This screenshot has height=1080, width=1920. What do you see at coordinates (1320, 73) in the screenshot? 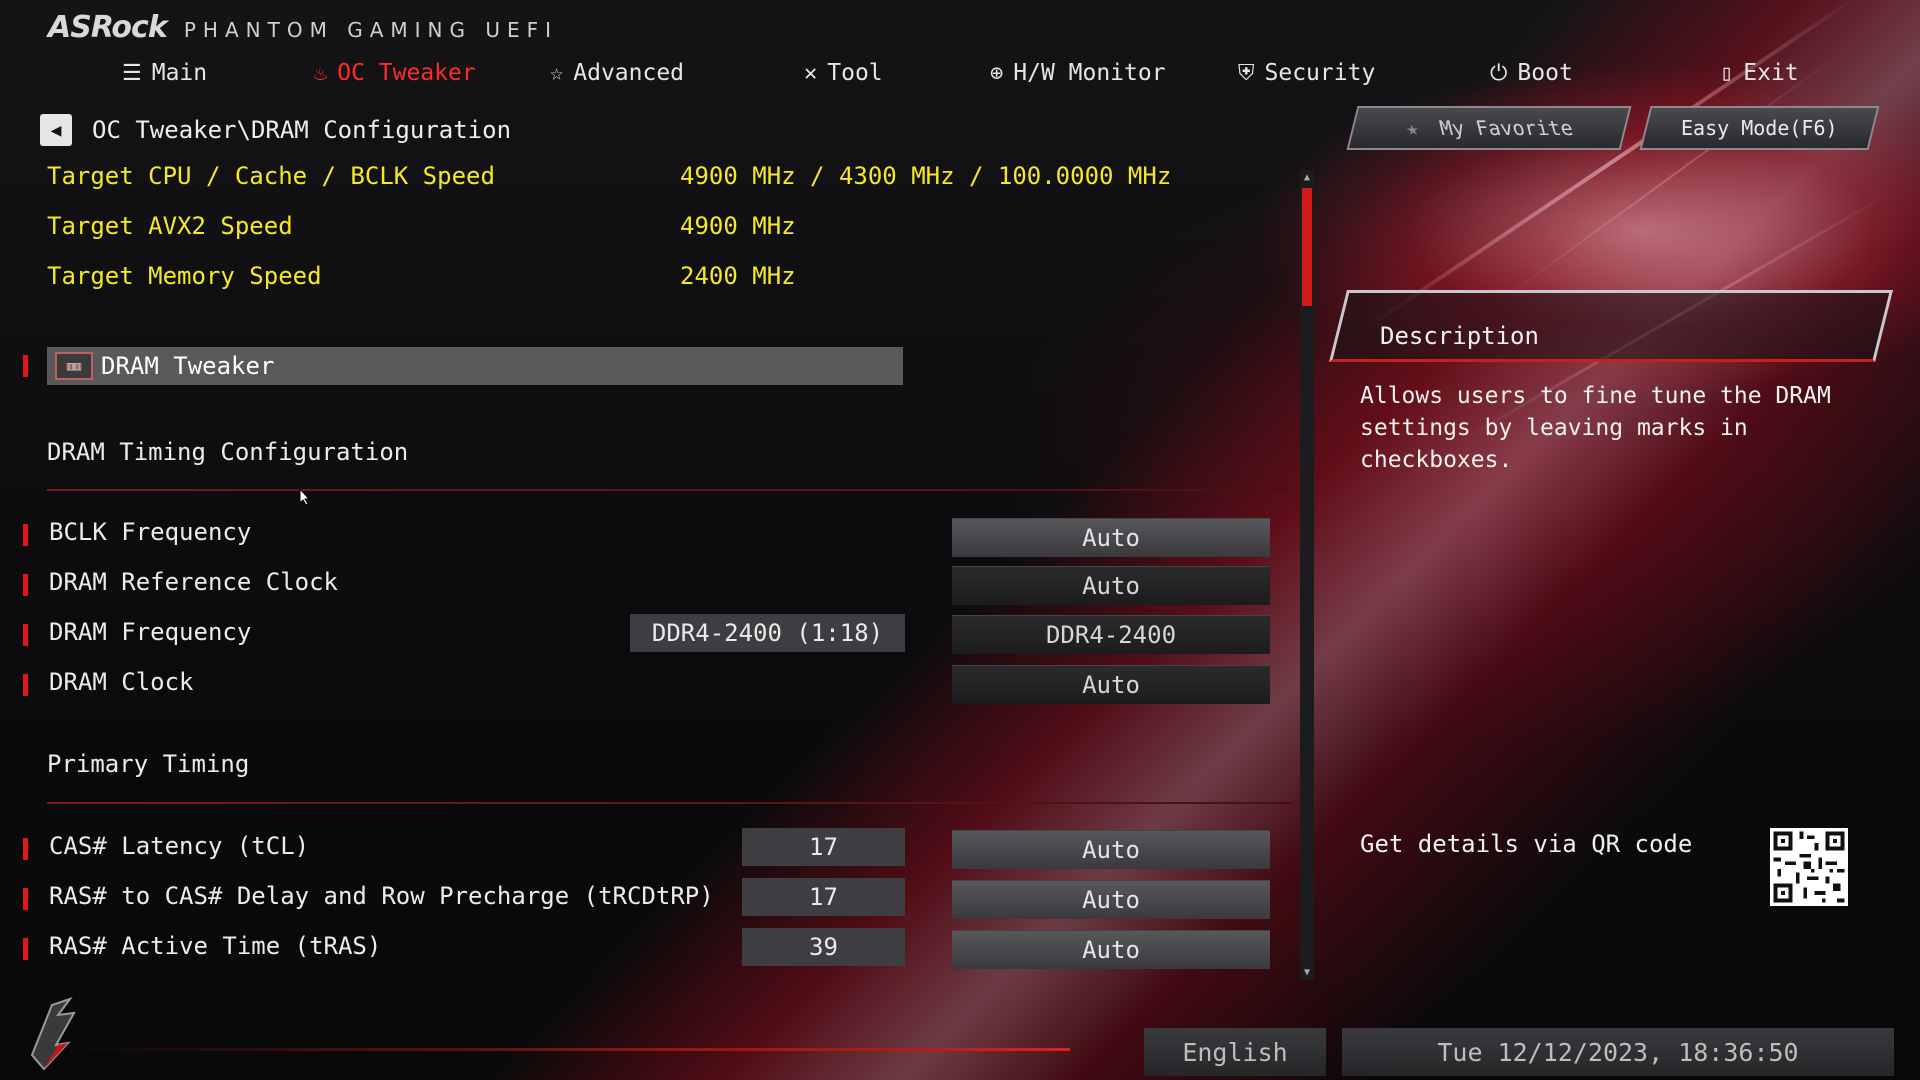
I see `tab-label: Security` at bounding box center [1320, 73].